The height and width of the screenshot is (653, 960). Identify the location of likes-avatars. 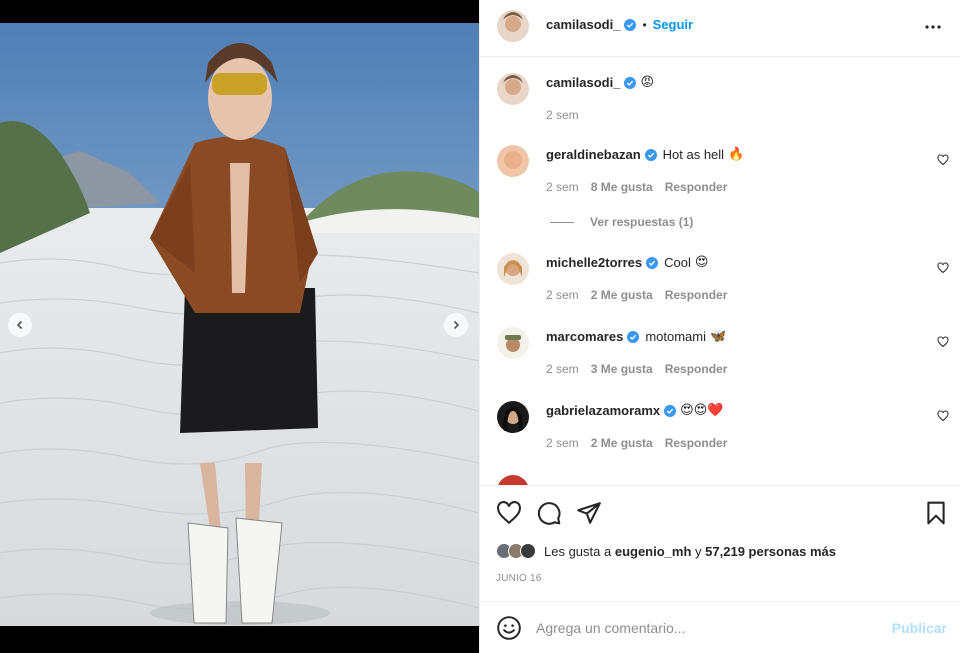
(516, 551).